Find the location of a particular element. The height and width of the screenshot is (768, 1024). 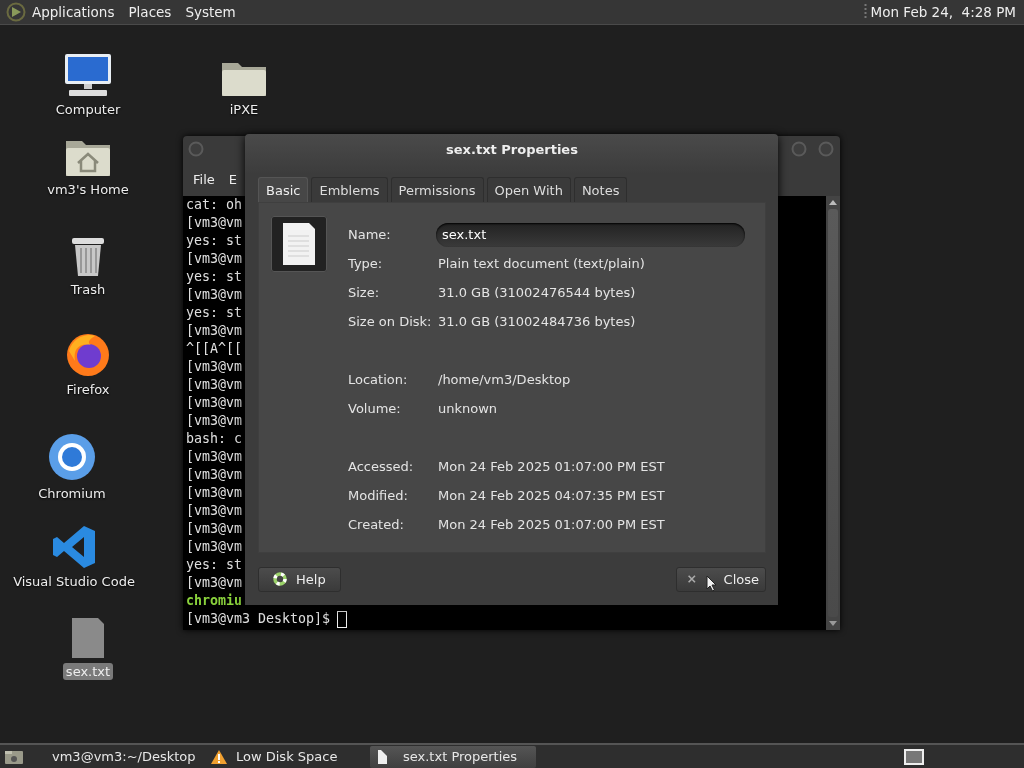

terminal-line: bash: c is located at coordinates (214, 439).